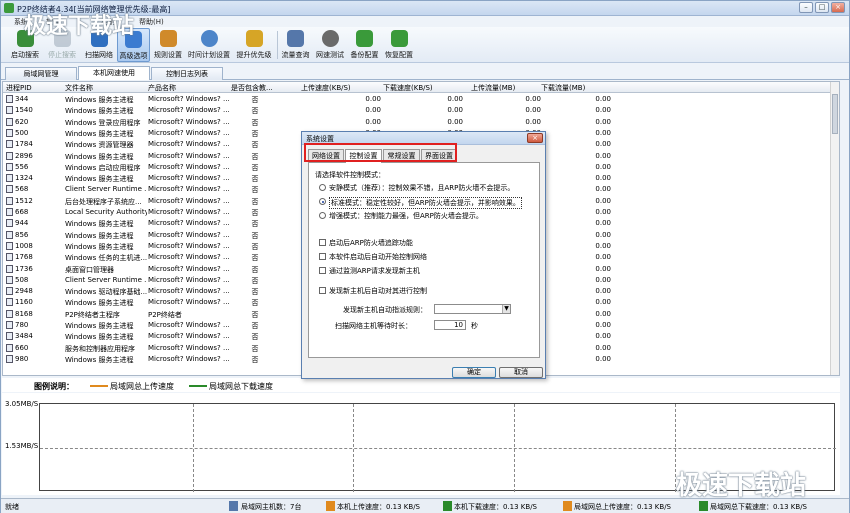 The width and height of the screenshot is (850, 513). What do you see at coordinates (835, 114) in the screenshot?
I see `scrollbar-thumb` at bounding box center [835, 114].